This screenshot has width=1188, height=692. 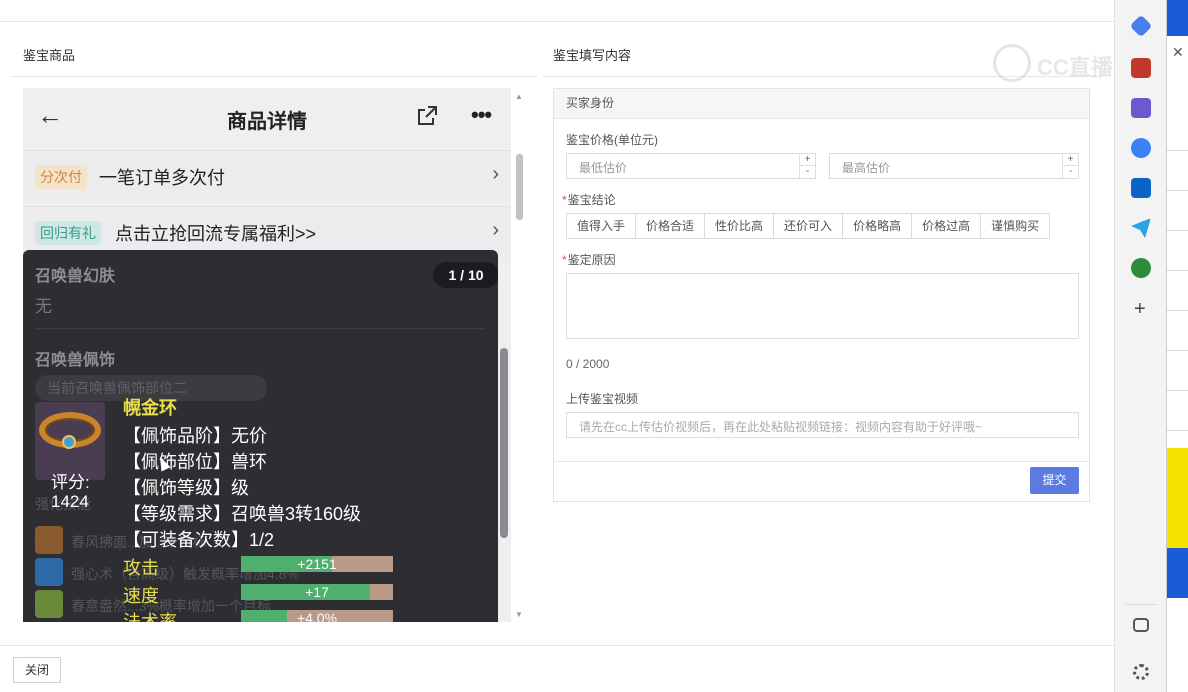 What do you see at coordinates (592, 55) in the screenshot?
I see `right-section-title: 鉴宝填写内容` at bounding box center [592, 55].